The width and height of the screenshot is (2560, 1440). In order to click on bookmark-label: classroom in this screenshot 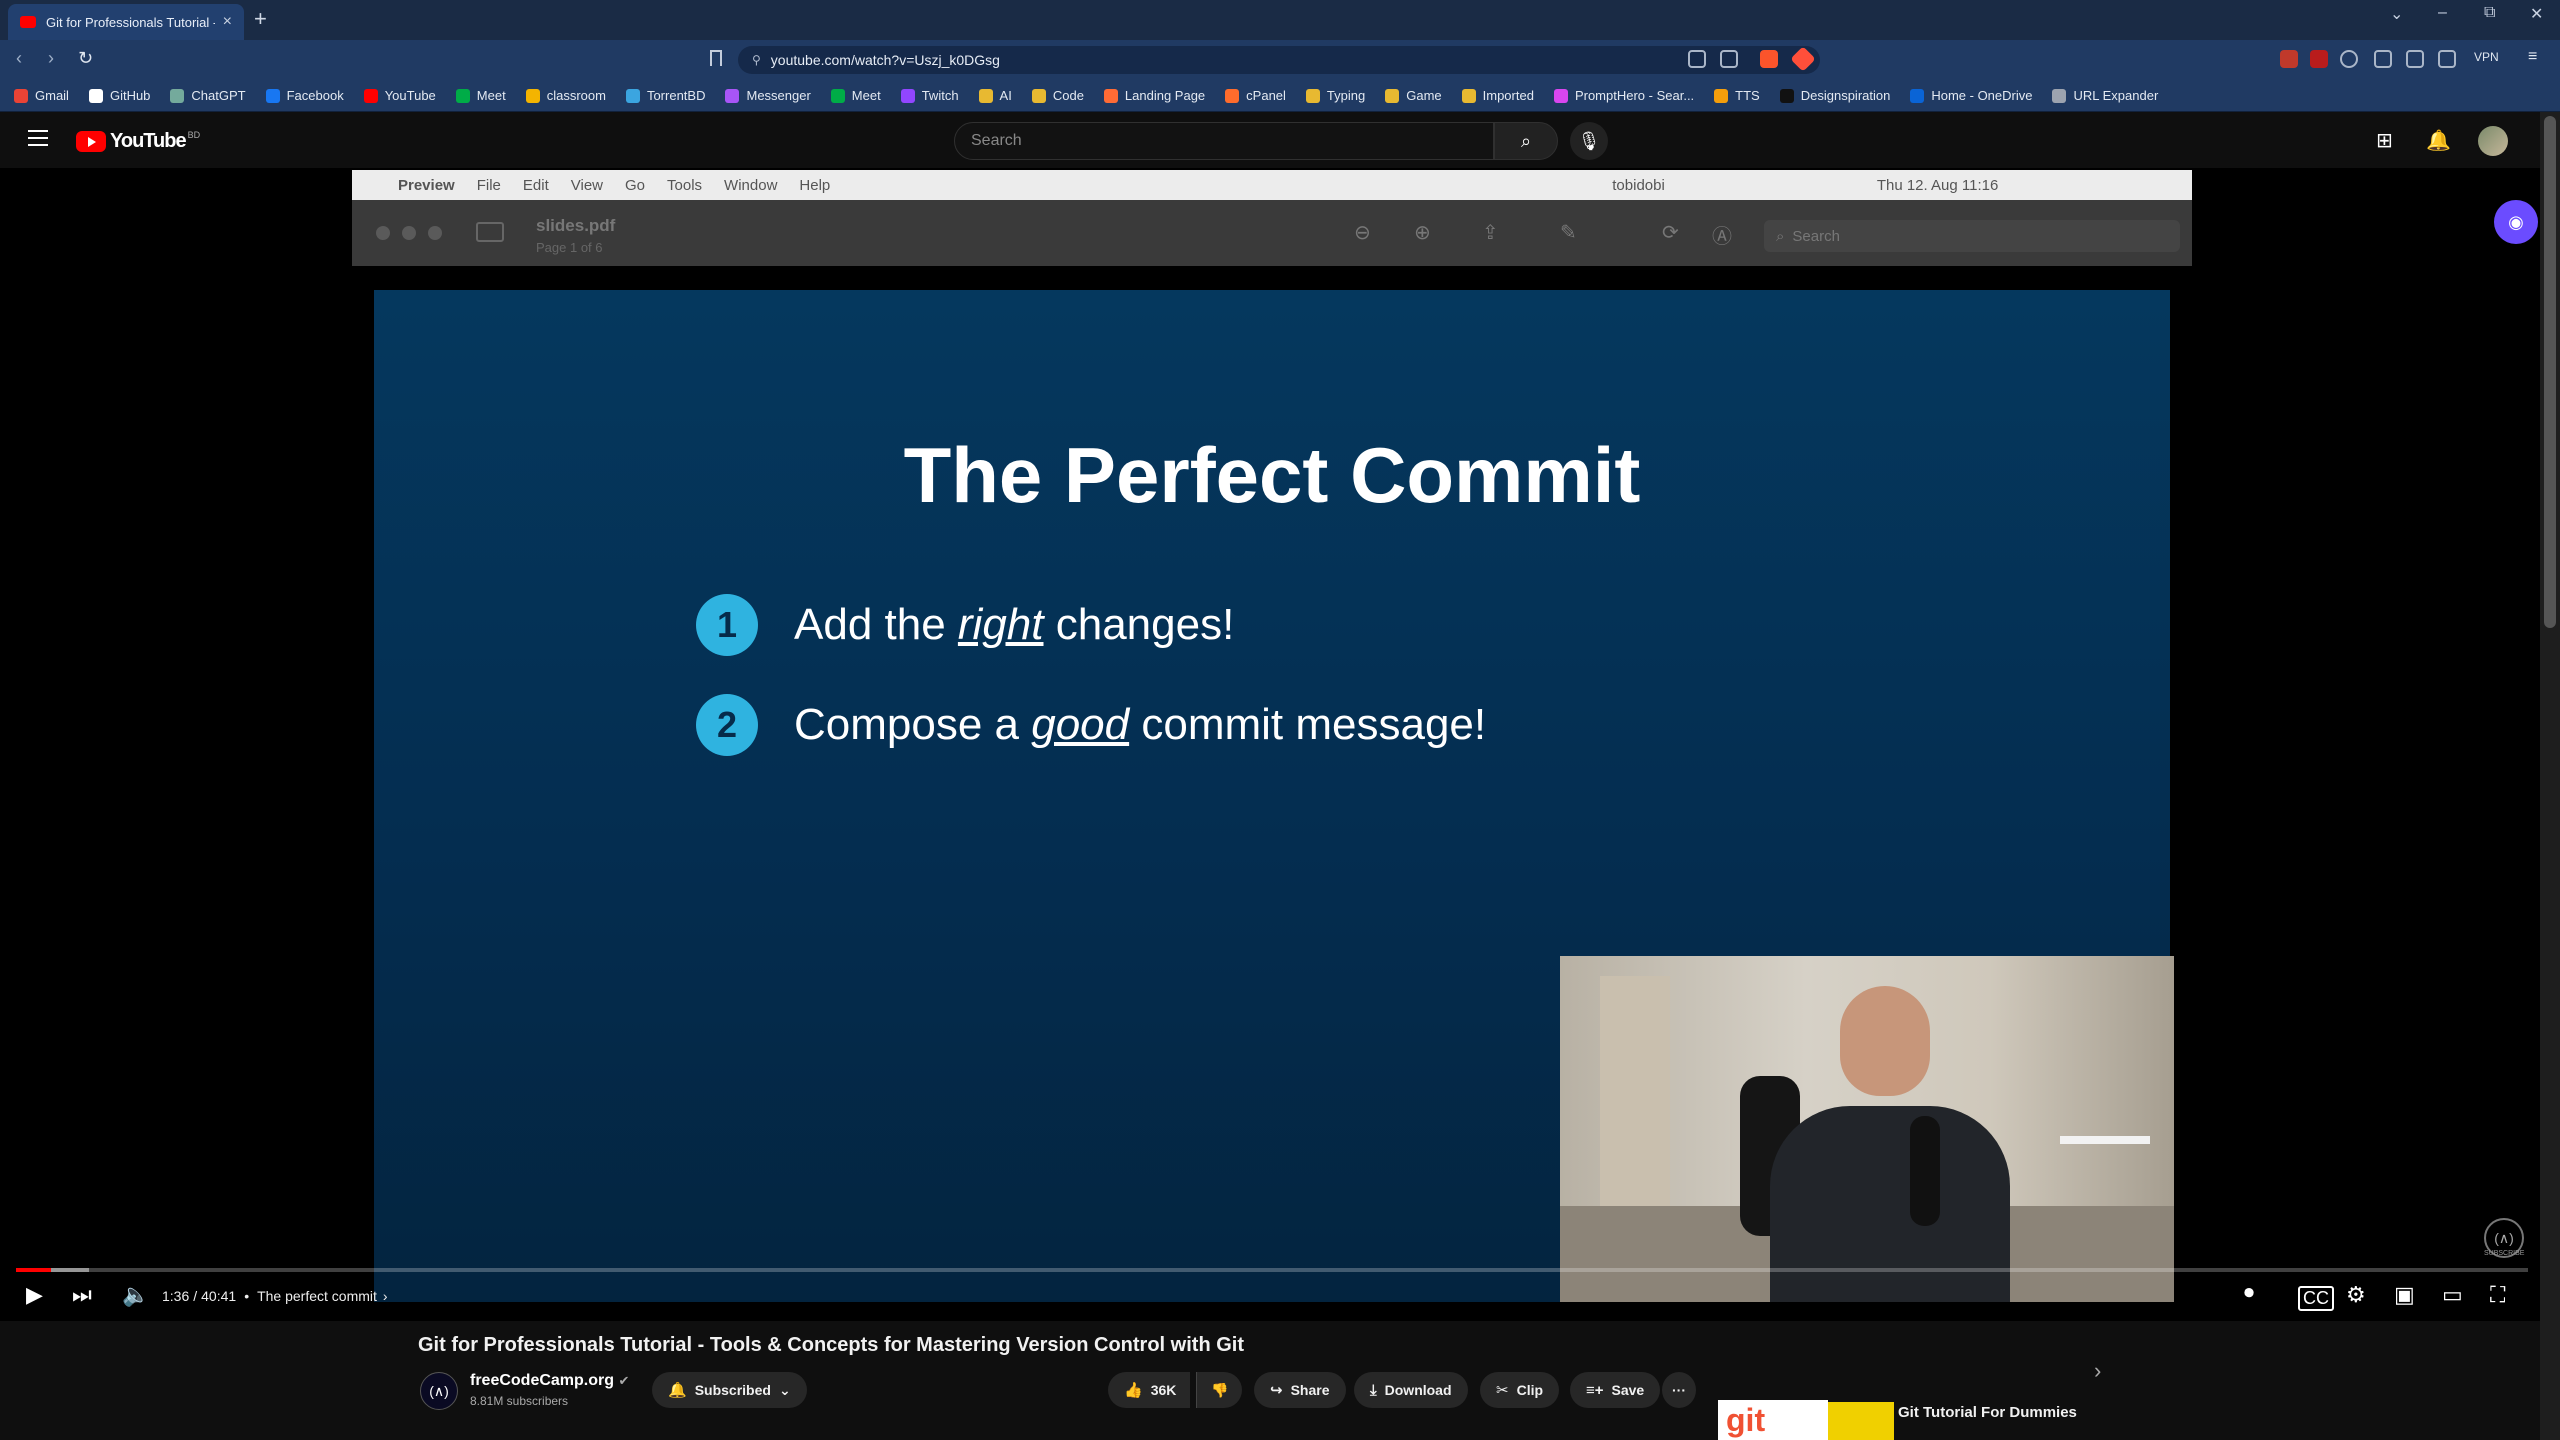, I will do `click(576, 95)`.